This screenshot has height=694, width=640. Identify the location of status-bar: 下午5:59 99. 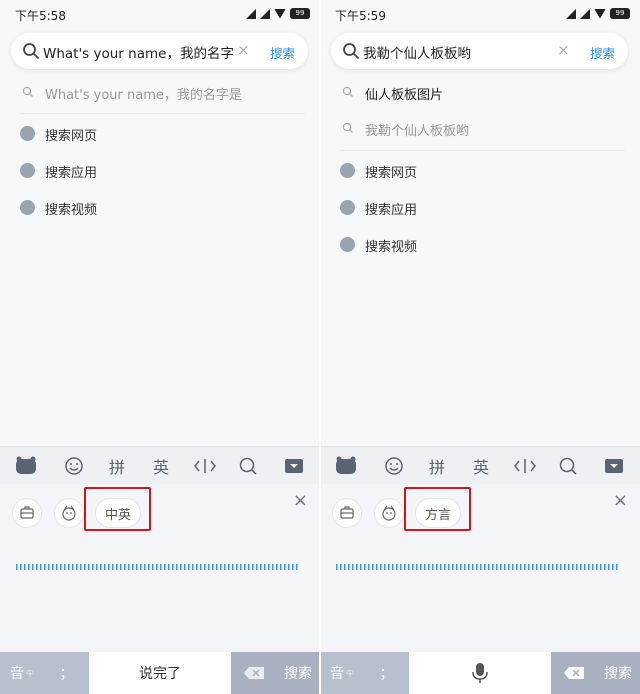
(480, 14).